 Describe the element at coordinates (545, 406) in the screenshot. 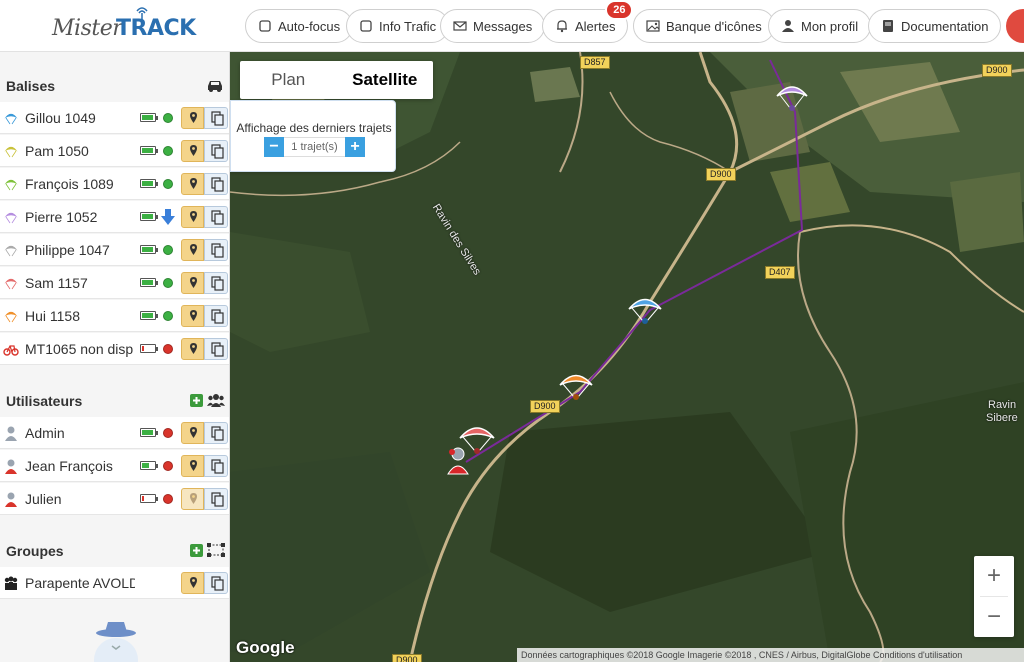

I see `road-label: D900` at that location.